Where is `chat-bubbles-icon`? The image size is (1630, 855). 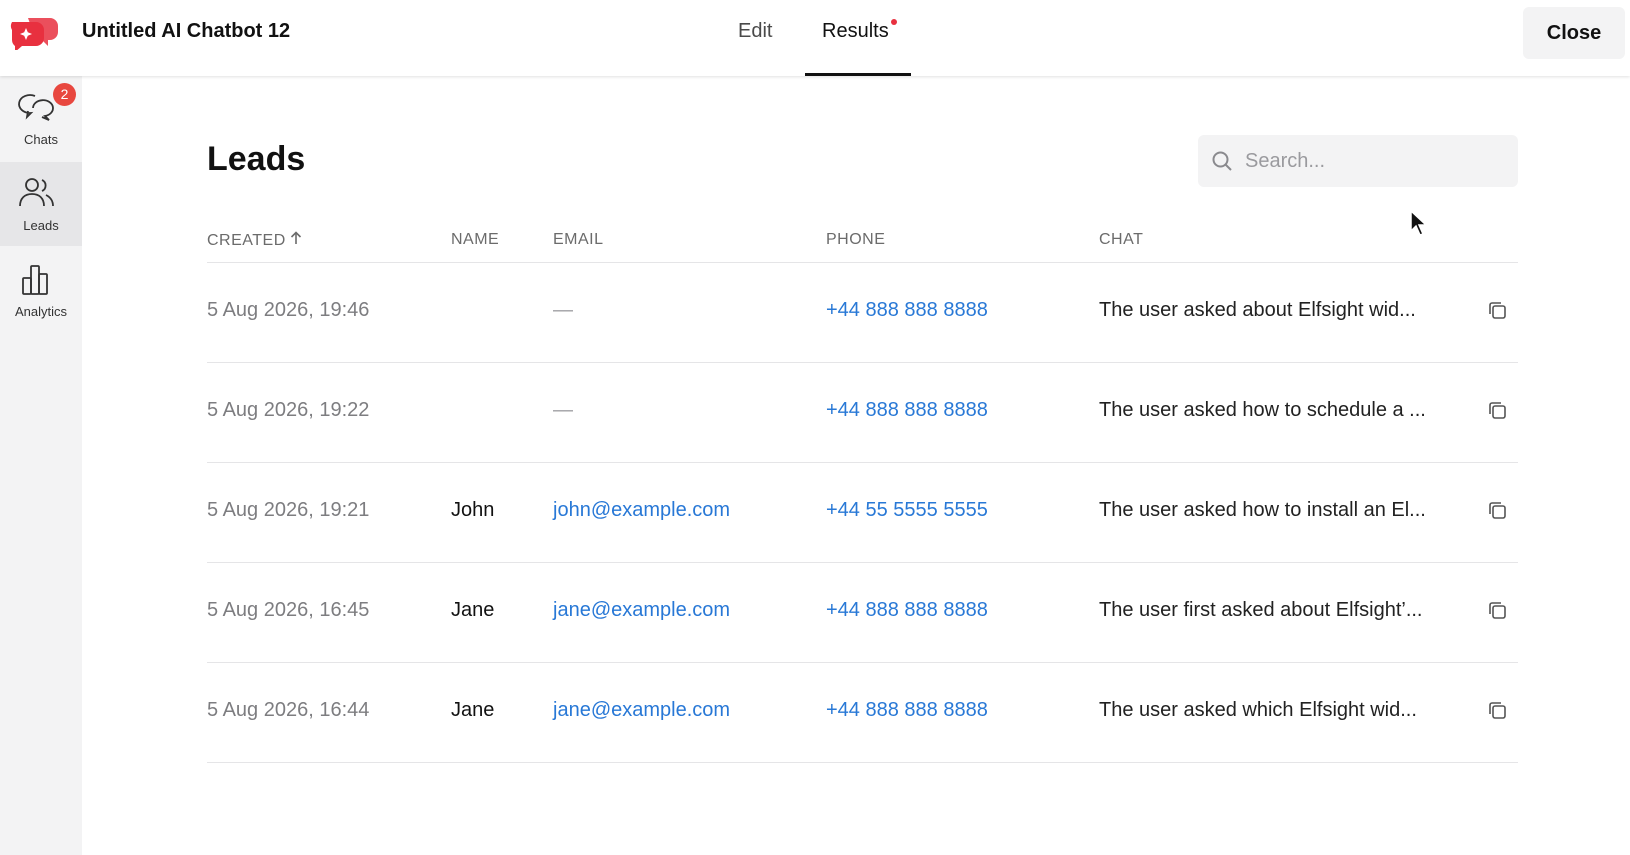
chat-bubbles-icon is located at coordinates (36, 107).